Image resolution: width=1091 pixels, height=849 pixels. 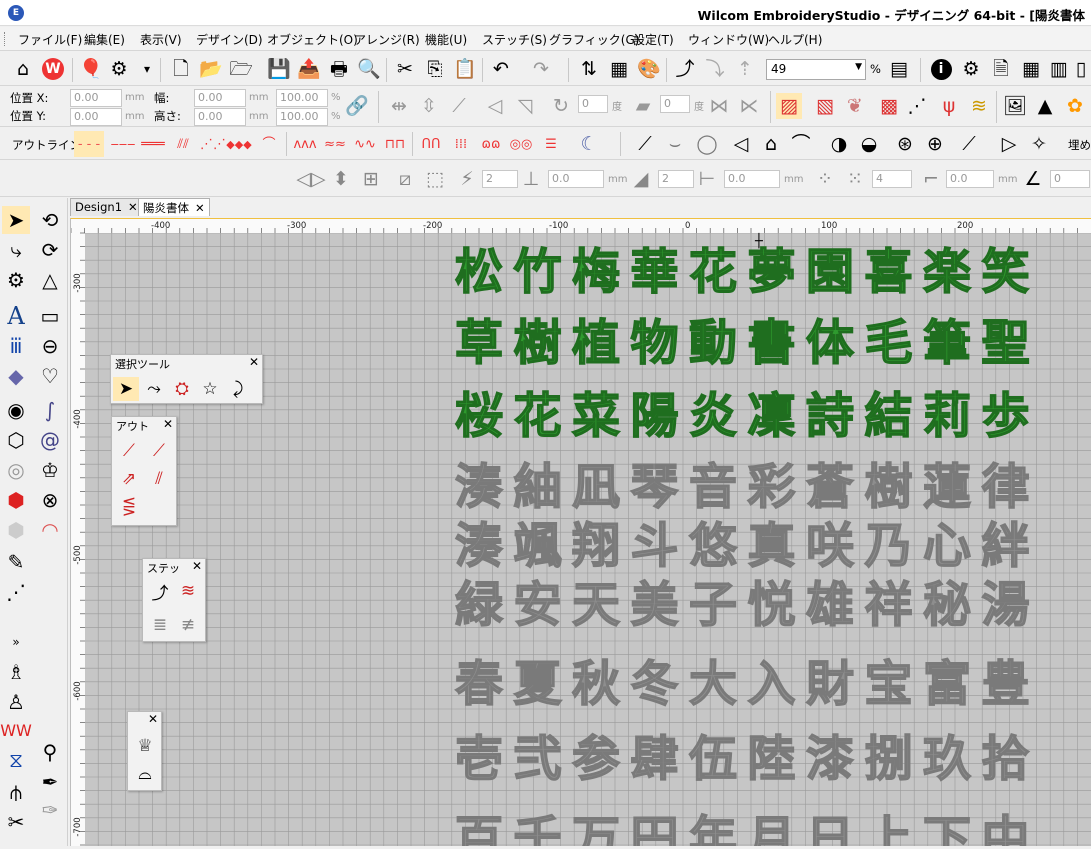 I want to click on slant-icon: ▰, so click(x=643, y=106).